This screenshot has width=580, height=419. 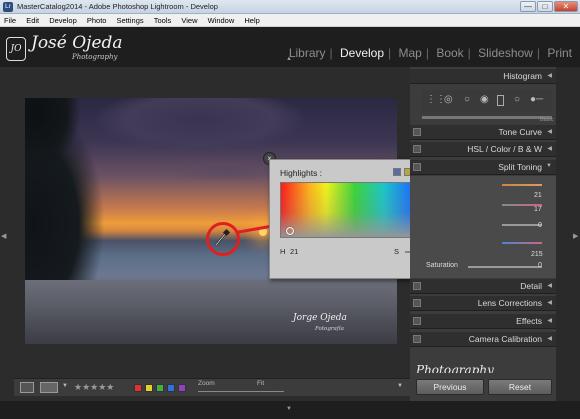 I want to click on zoom-fit-label: Fit, so click(x=260, y=383).